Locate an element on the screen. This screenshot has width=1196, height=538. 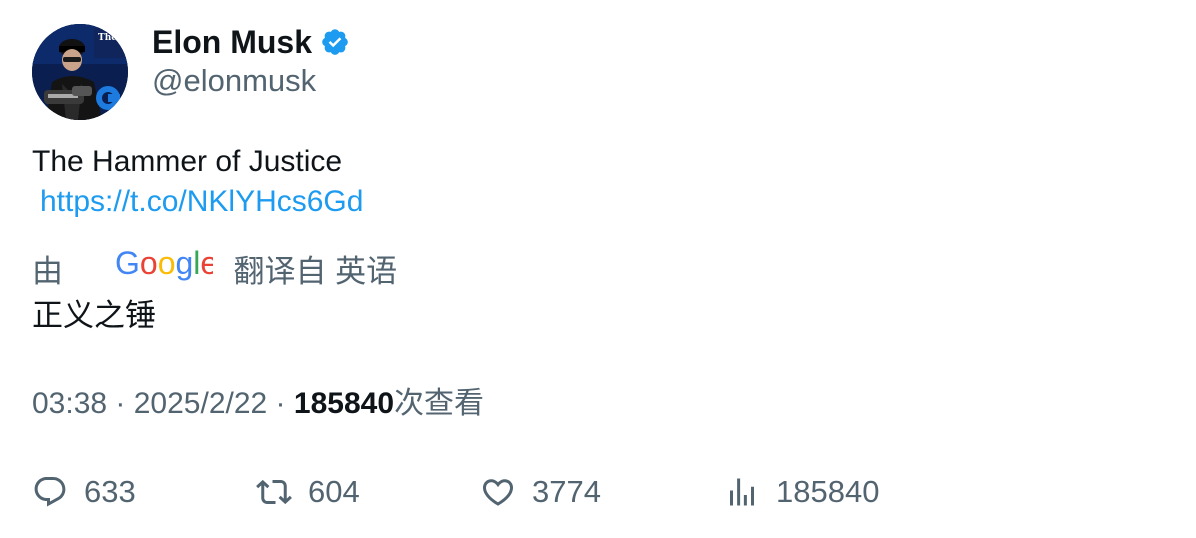
reply-button: 633 is located at coordinates (84, 492).